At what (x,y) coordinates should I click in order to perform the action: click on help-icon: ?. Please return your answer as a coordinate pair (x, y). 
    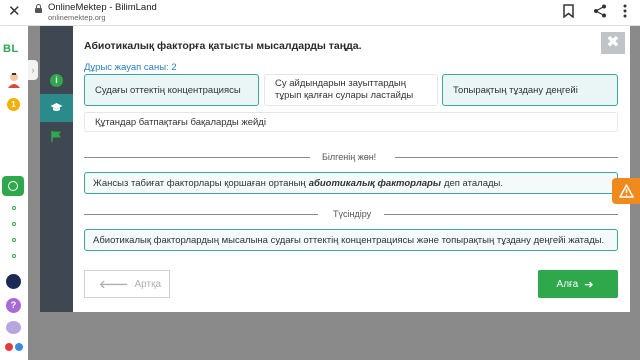
    Looking at the image, I should click on (13, 305).